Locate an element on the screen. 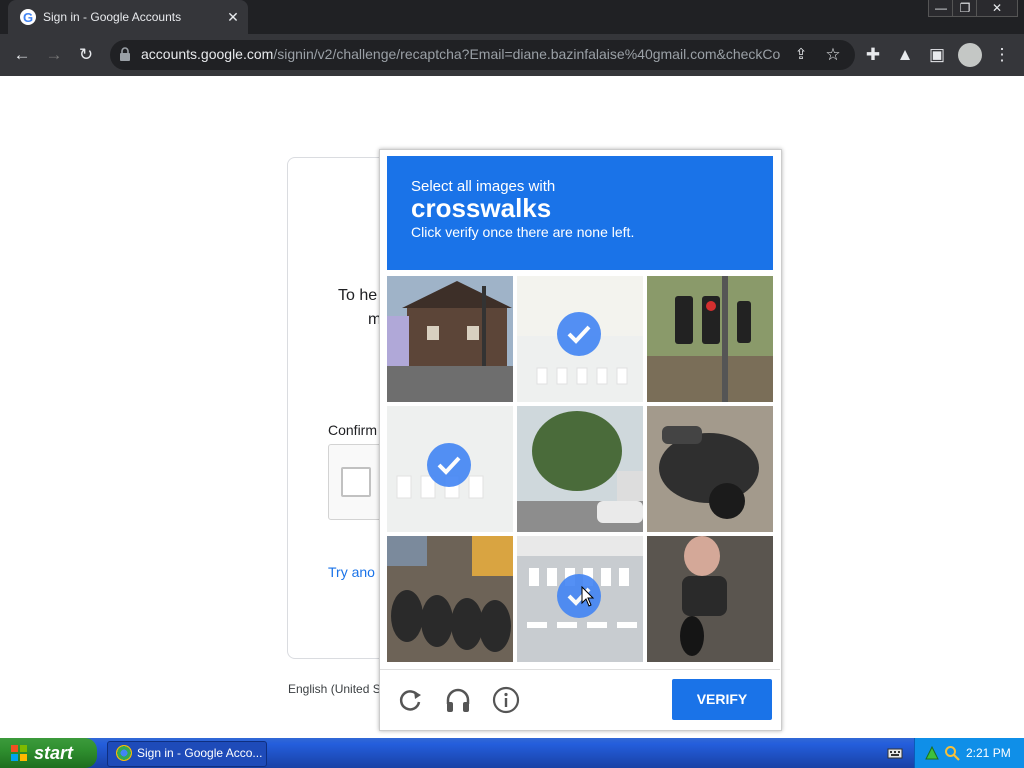  forward-arrow-icon: → is located at coordinates (54, 55).